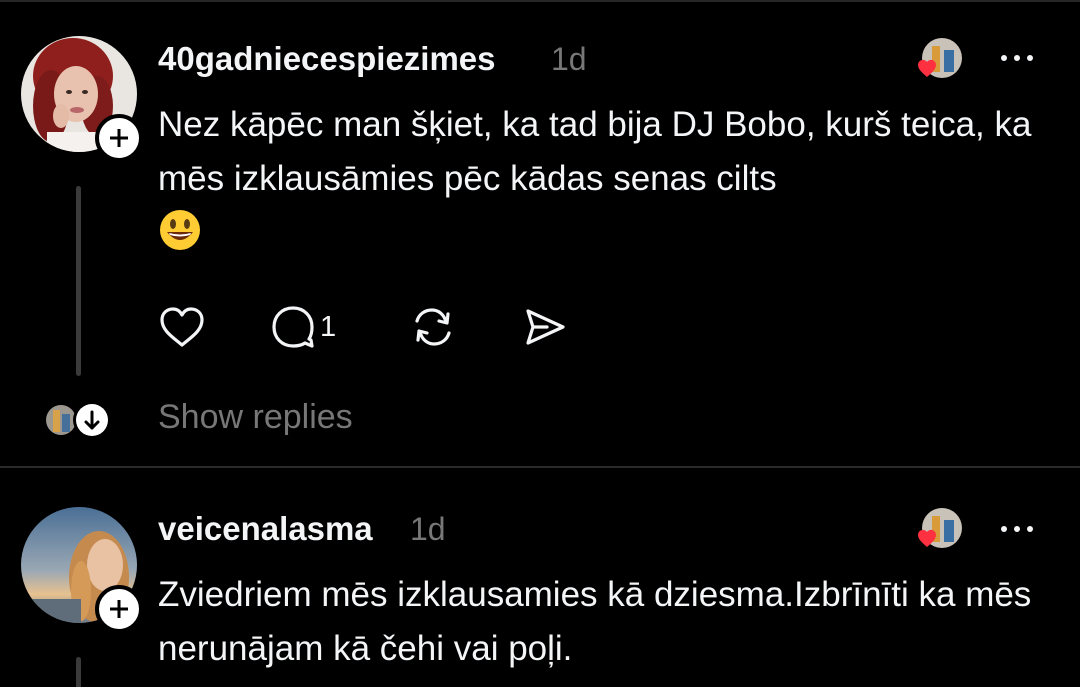 Image resolution: width=1080 pixels, height=687 pixels. I want to click on username: 40gadniecespiezimes, so click(327, 59).